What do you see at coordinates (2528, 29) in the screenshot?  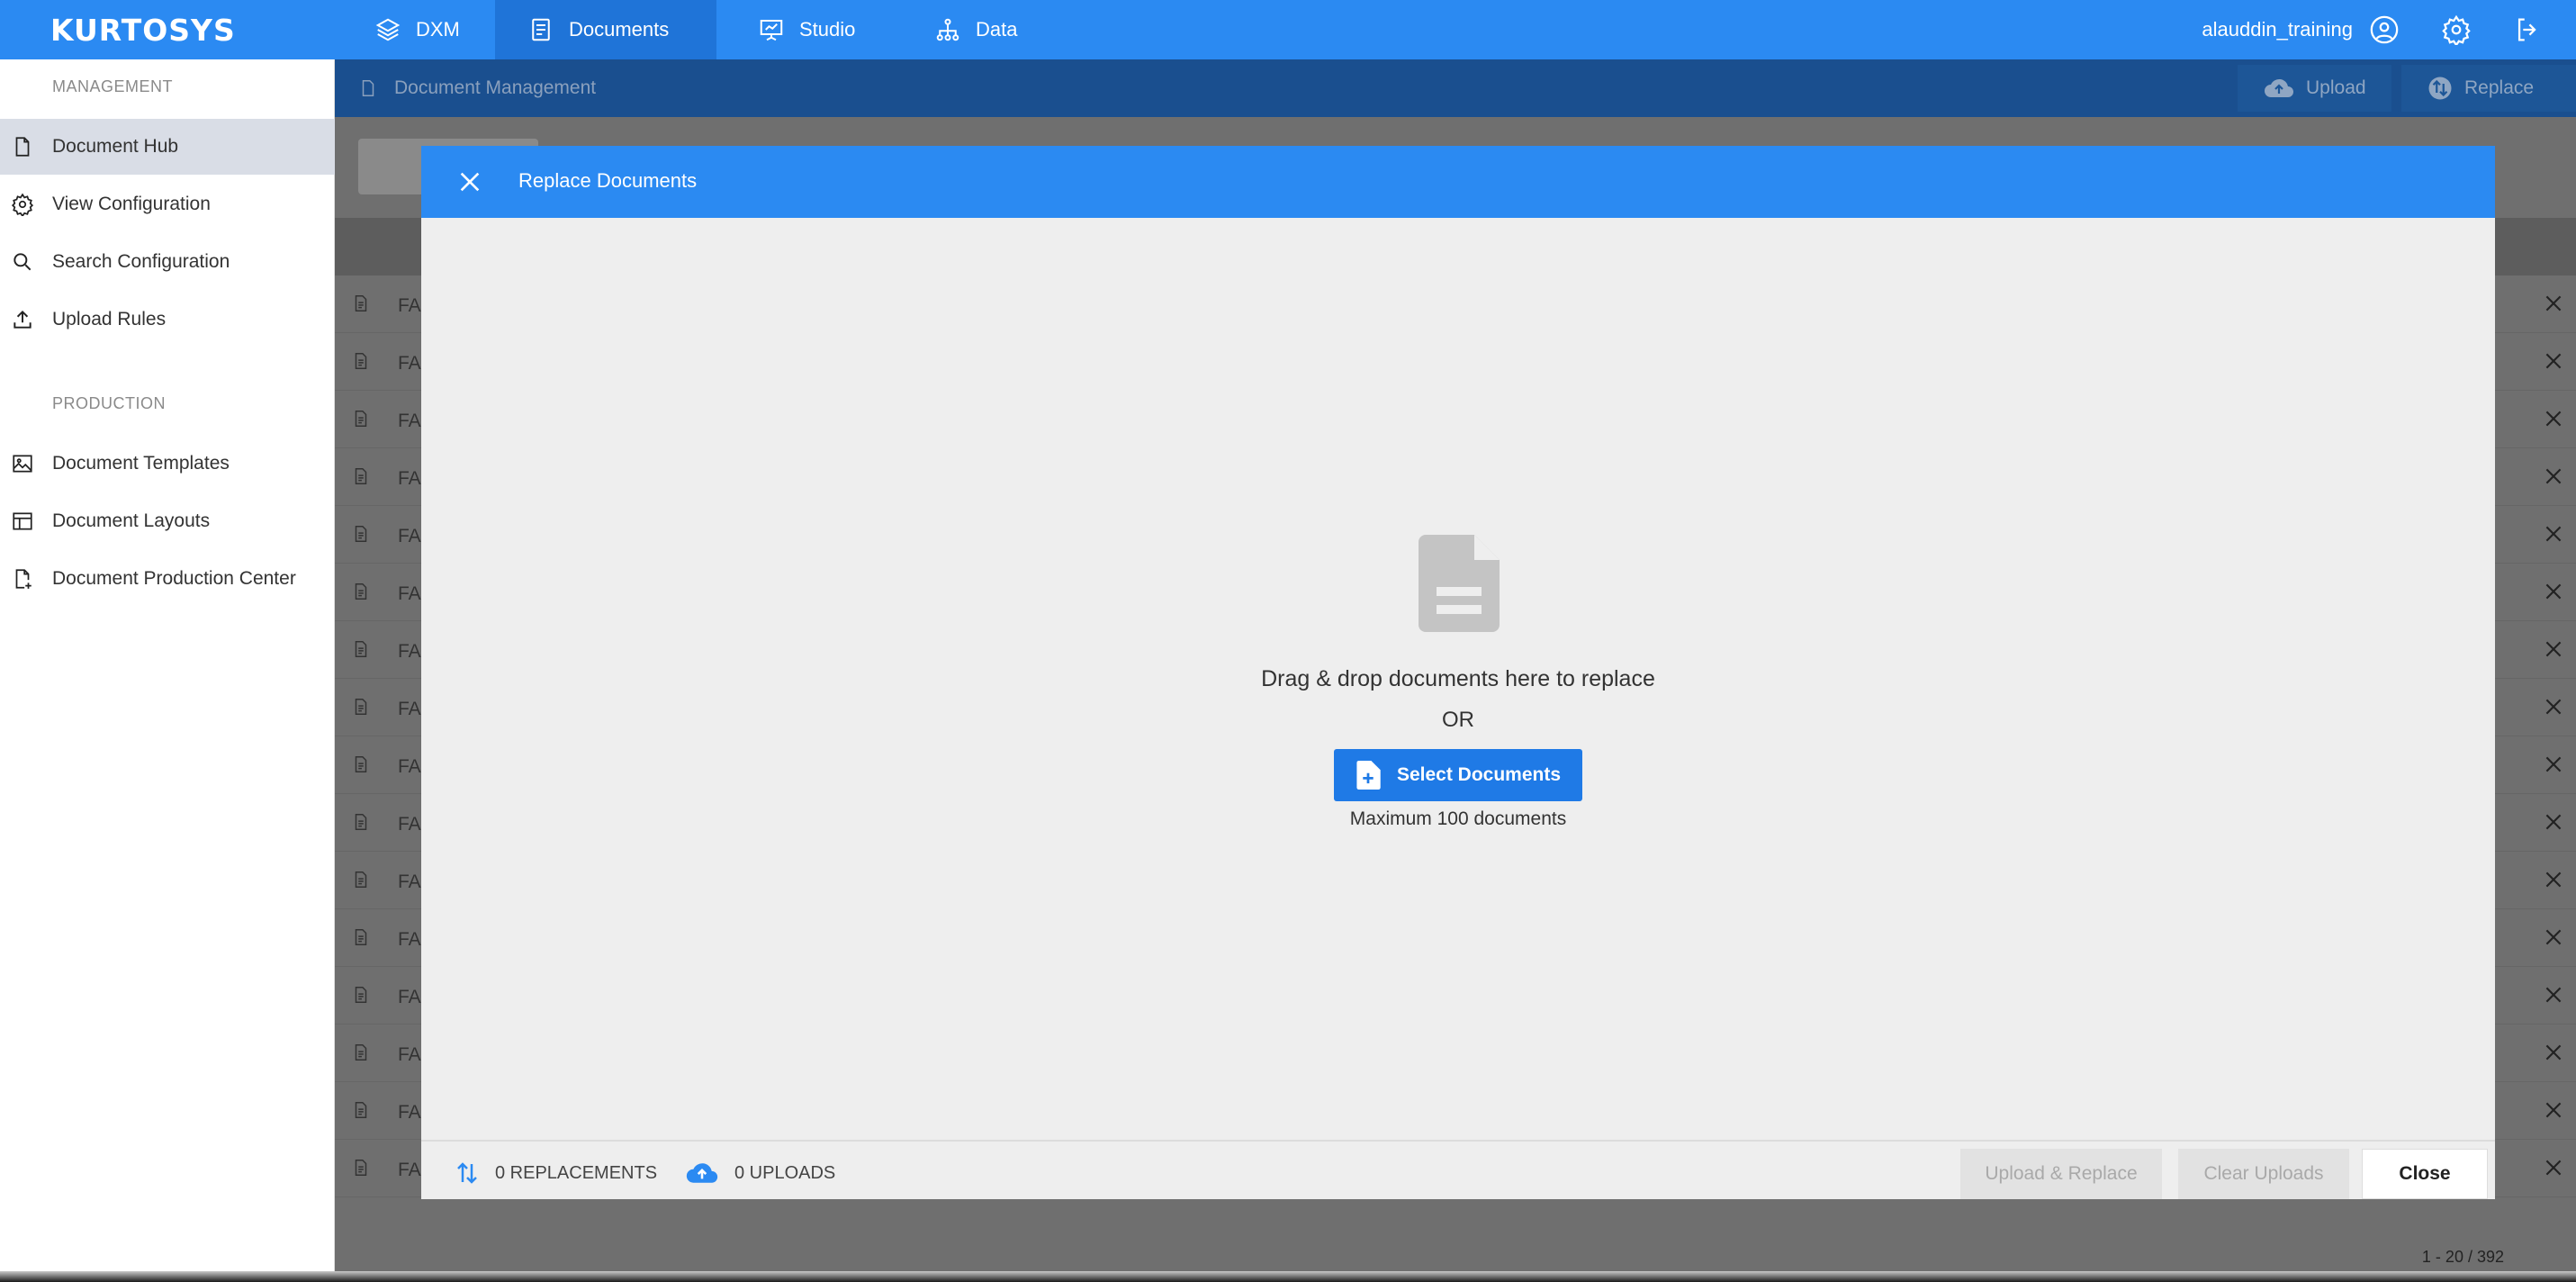 I see `logout-icon` at bounding box center [2528, 29].